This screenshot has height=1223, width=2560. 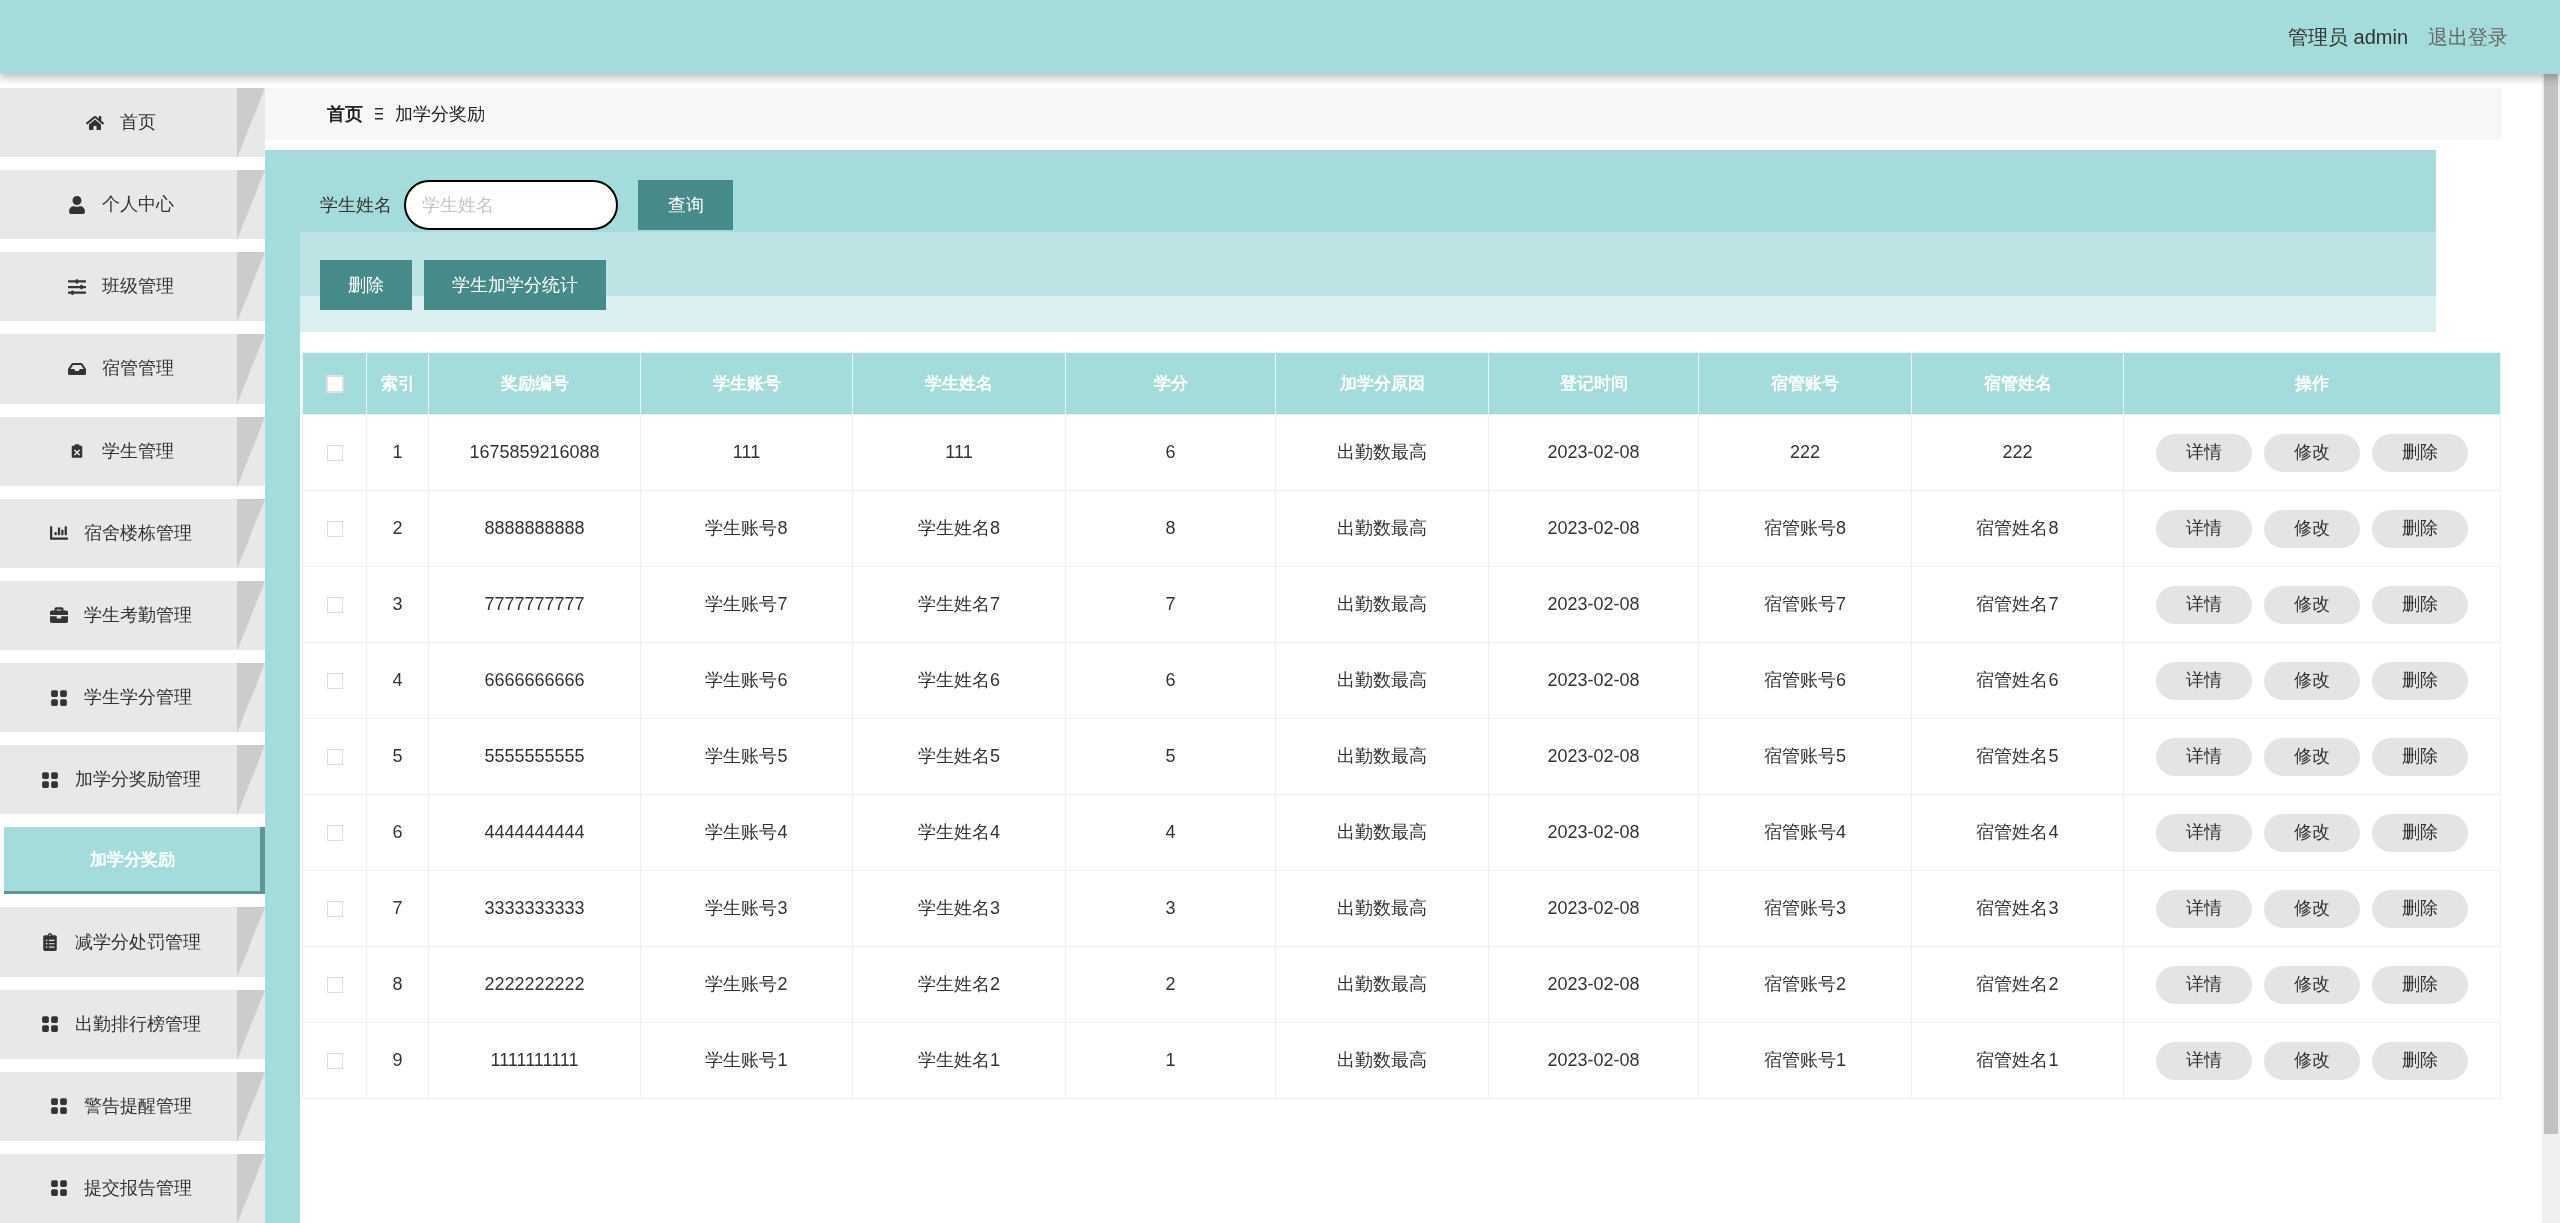 What do you see at coordinates (397, 680) in the screenshot?
I see `table-cell: 4` at bounding box center [397, 680].